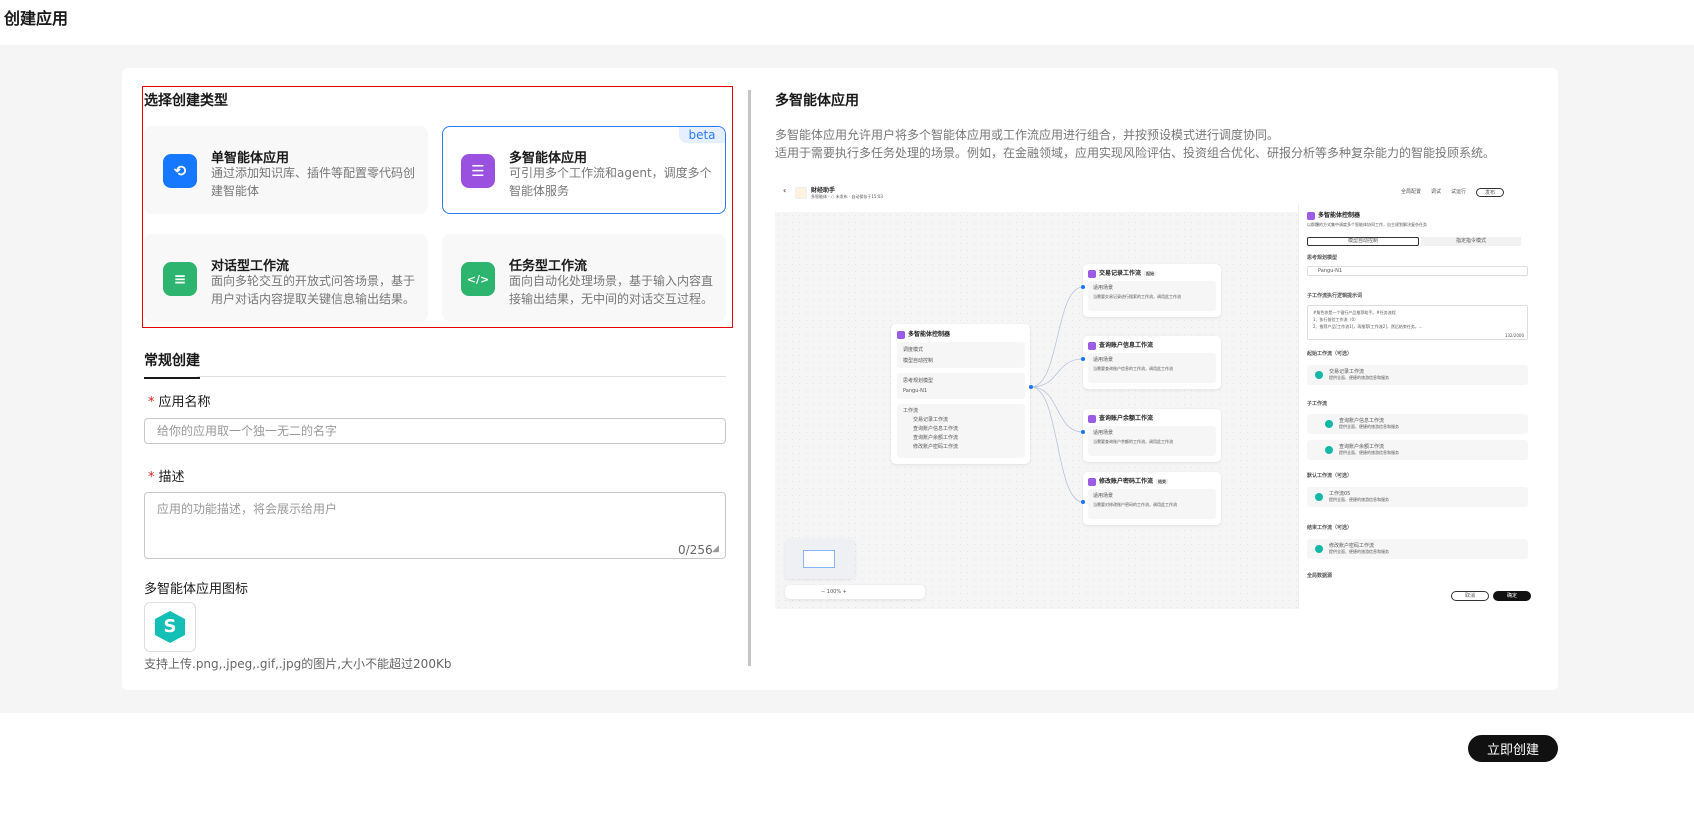 This screenshot has width=1694, height=830. I want to click on field-label: 调度模式, so click(913, 350).